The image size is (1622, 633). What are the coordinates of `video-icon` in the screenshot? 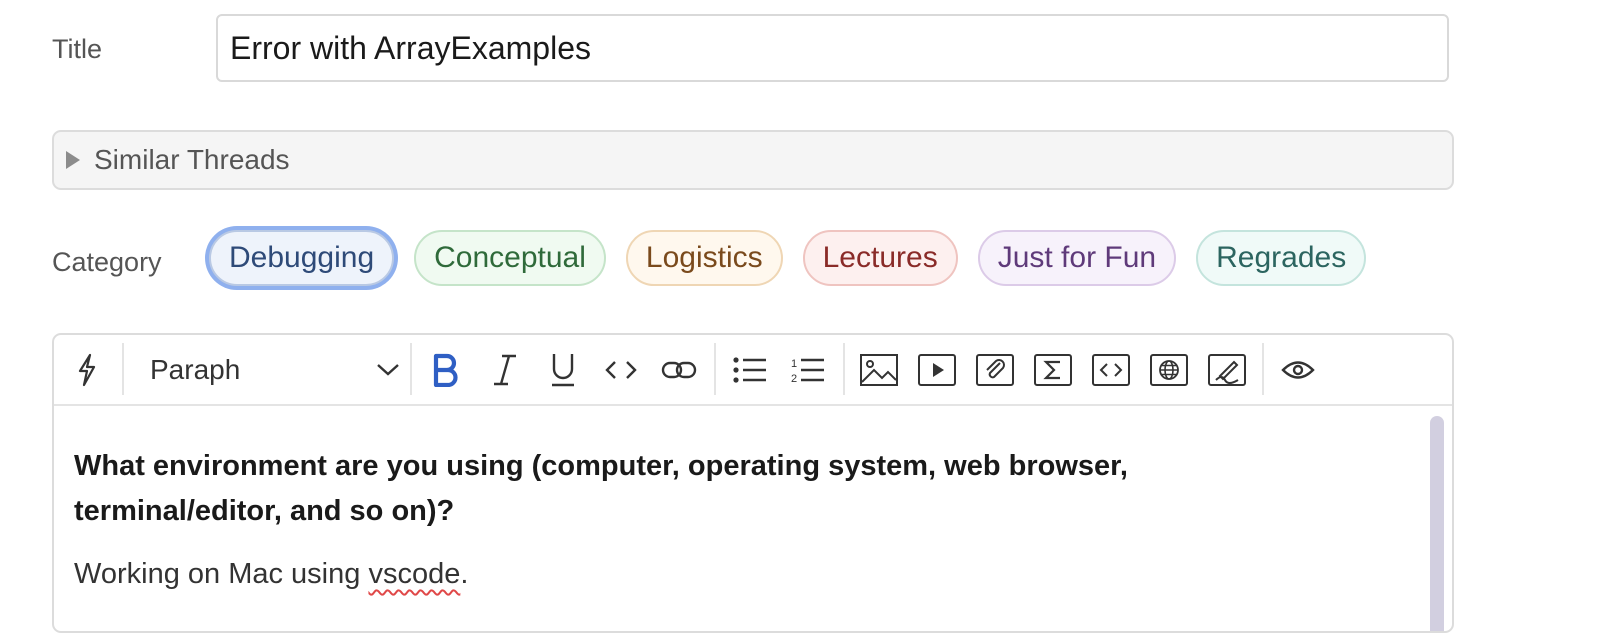 It's located at (937, 369).